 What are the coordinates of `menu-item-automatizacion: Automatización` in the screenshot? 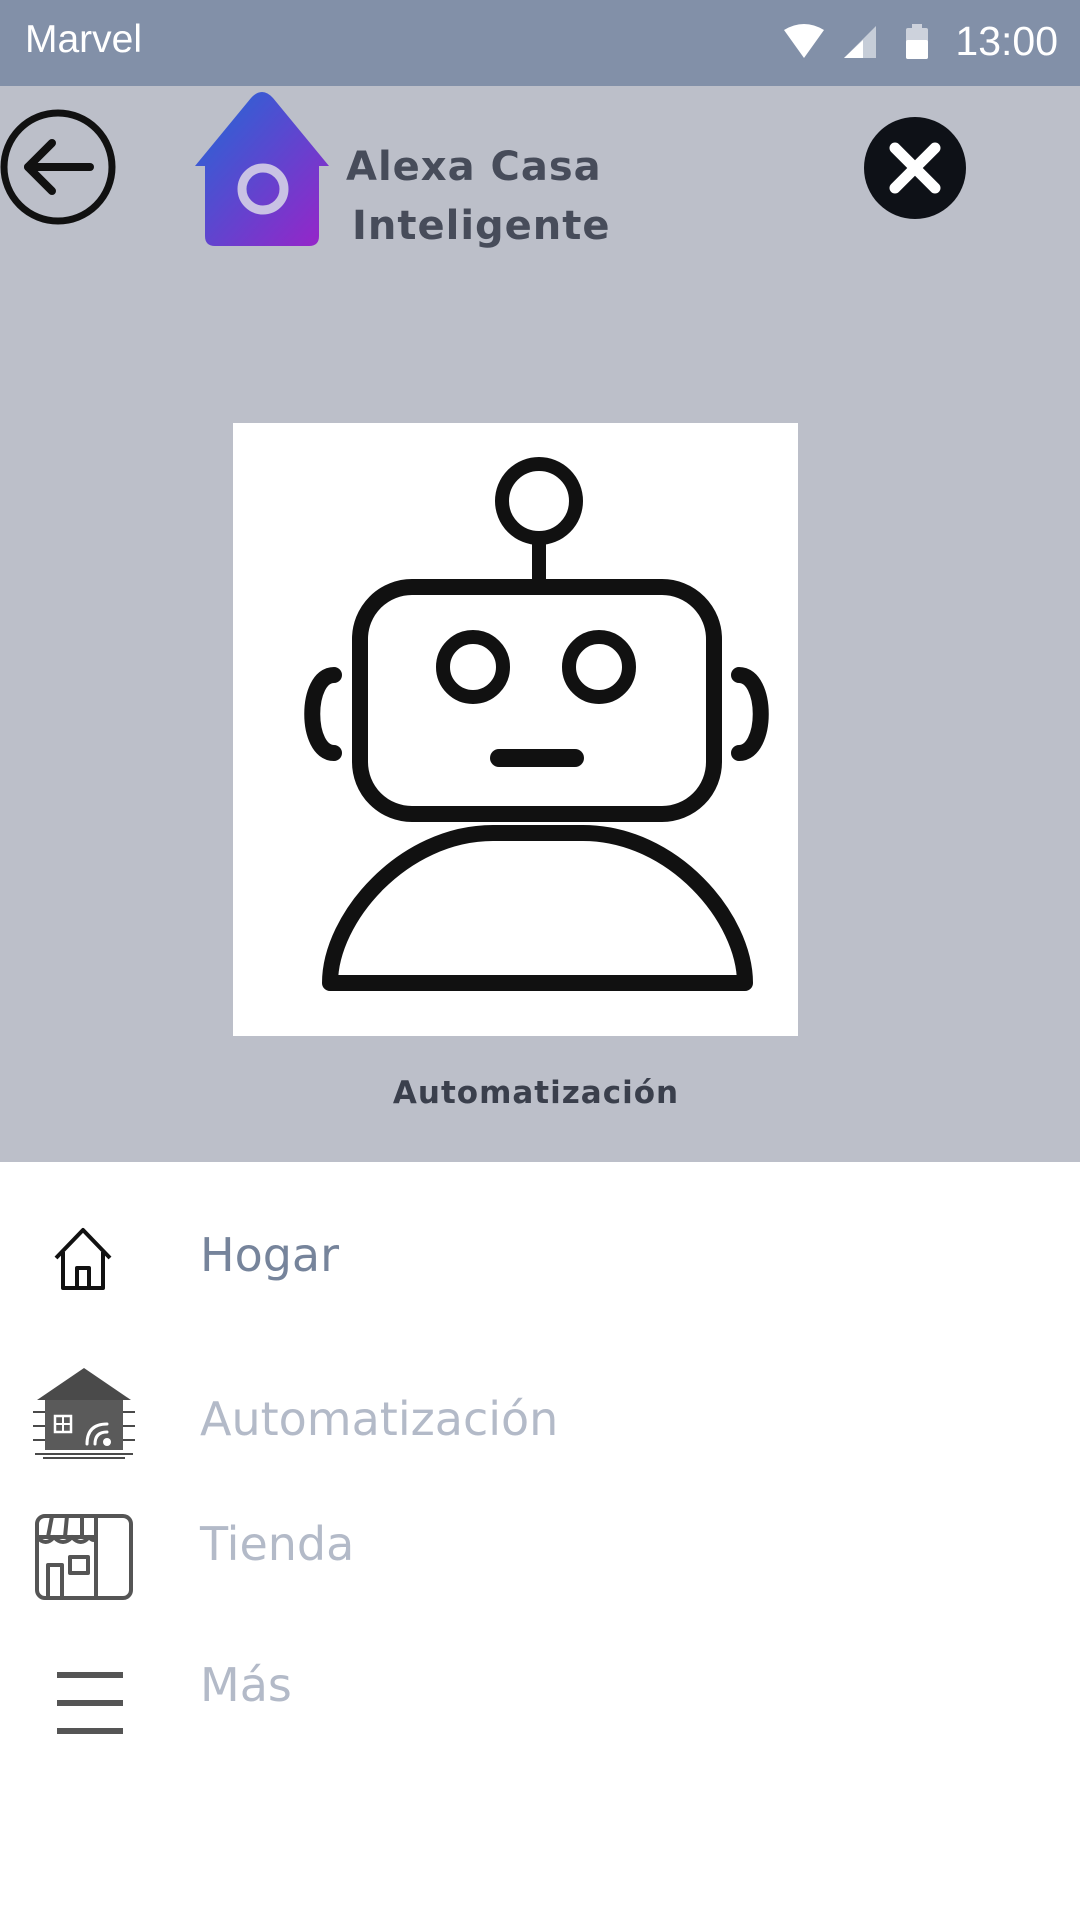 It's located at (540, 1427).